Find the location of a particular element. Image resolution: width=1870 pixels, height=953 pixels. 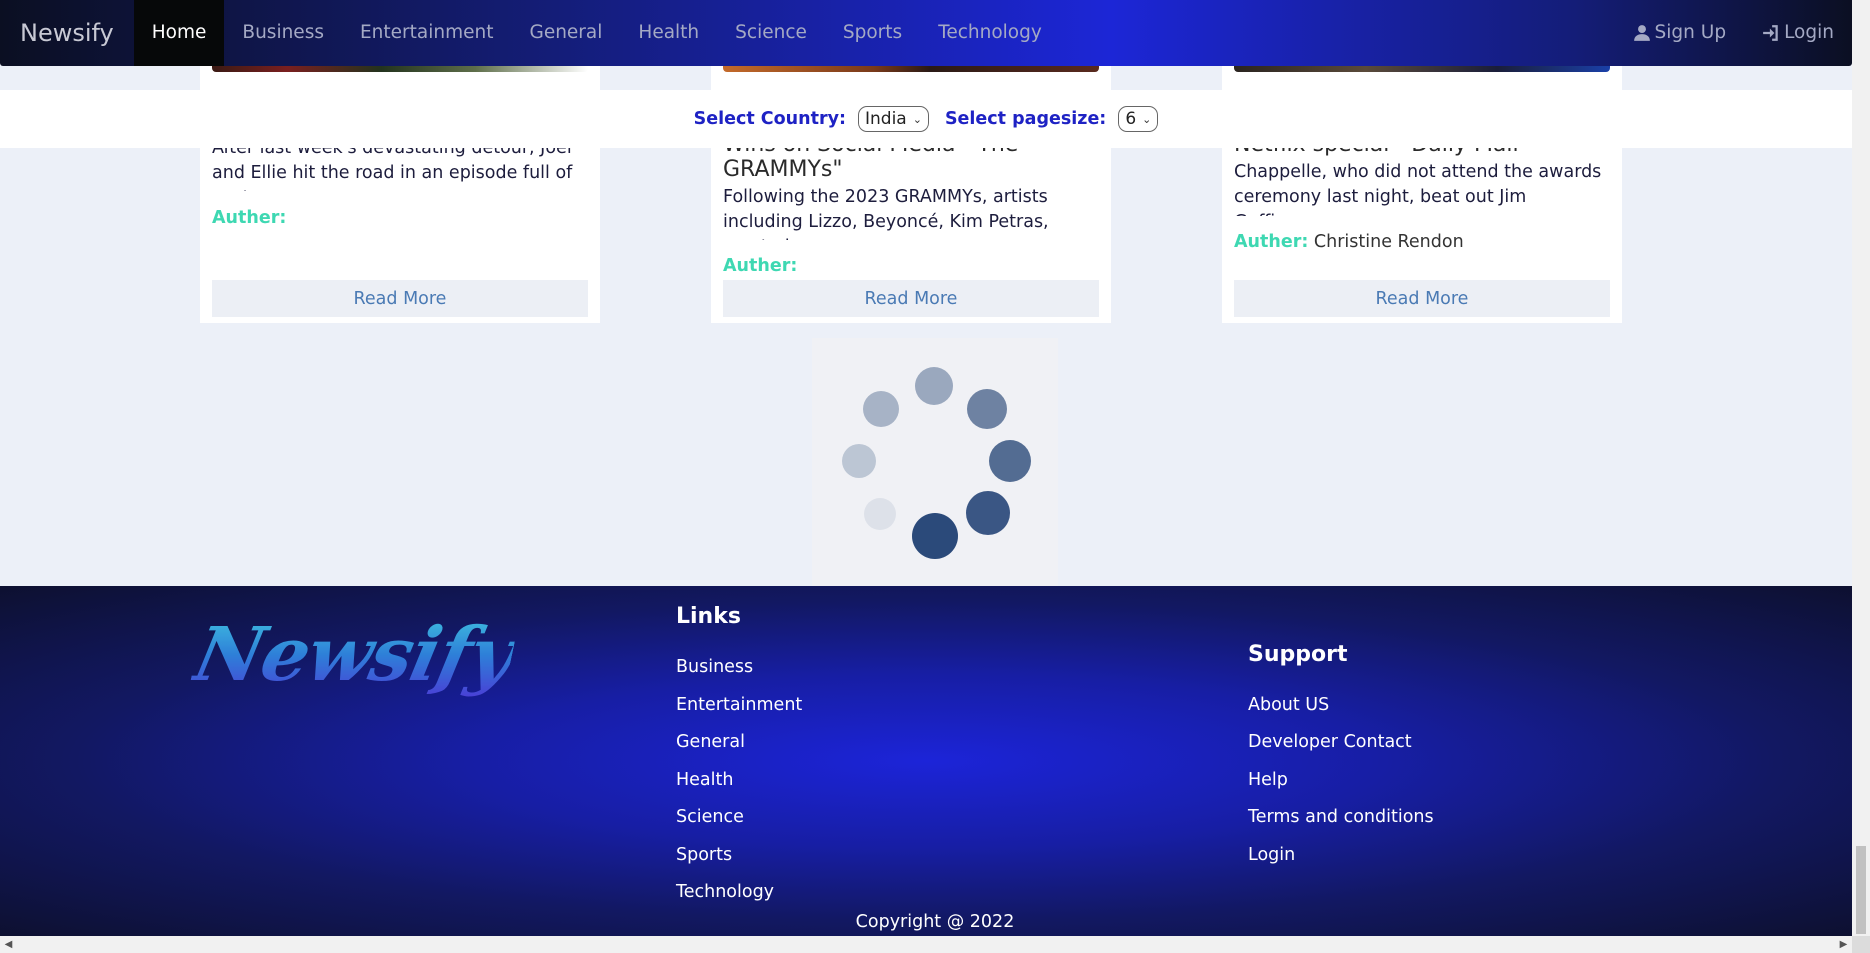

vertical-scrollbar is located at coordinates (1861, 468).